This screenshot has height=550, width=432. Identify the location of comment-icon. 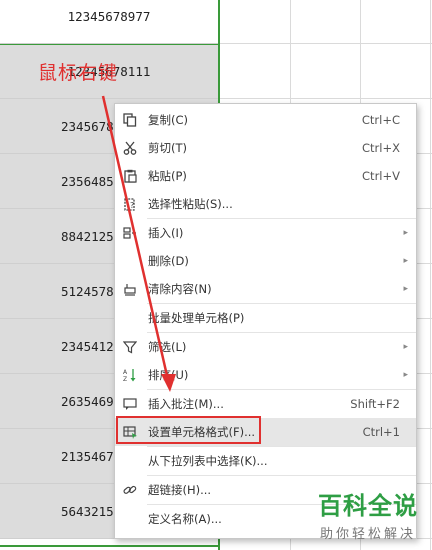
(130, 404).